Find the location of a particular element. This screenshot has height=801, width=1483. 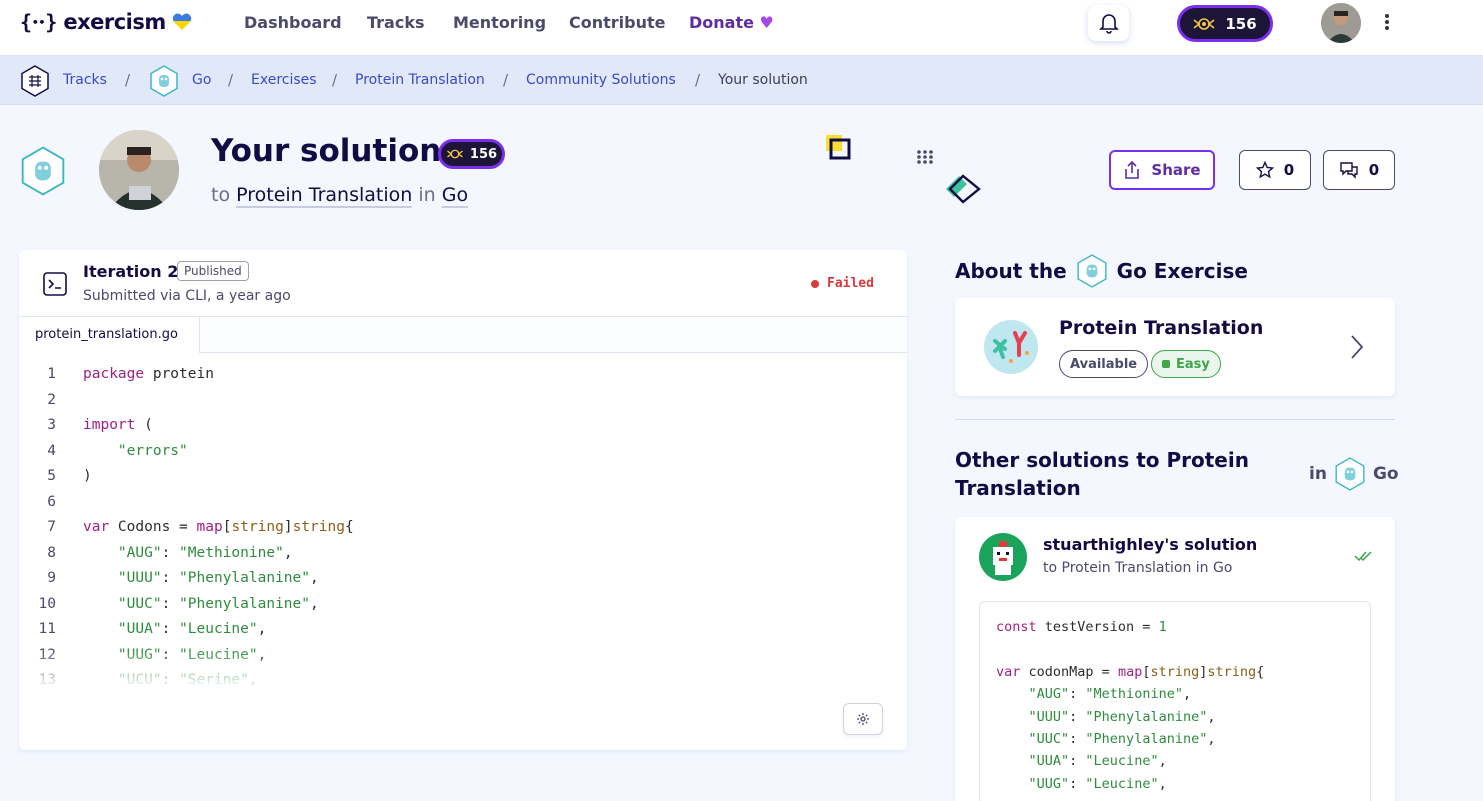

page-title: Your solution is located at coordinates (326, 151).